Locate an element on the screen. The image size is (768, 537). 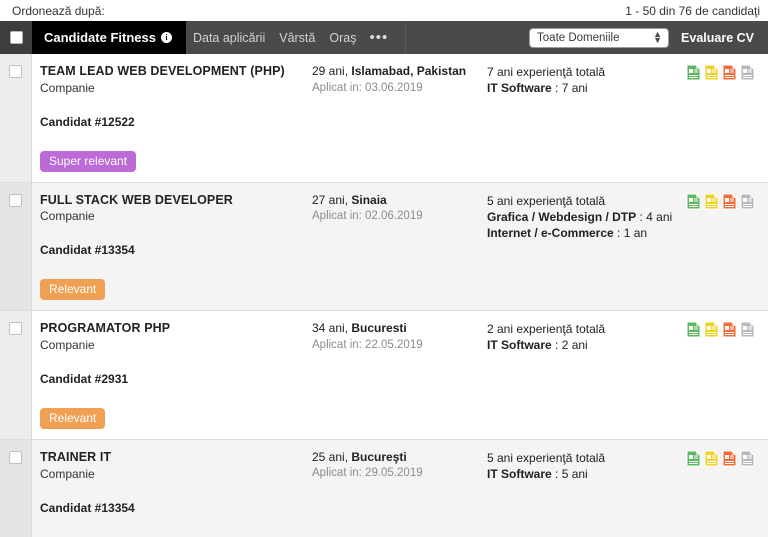
evaluare-cv-label: Evaluare CV is located at coordinates (717, 37).